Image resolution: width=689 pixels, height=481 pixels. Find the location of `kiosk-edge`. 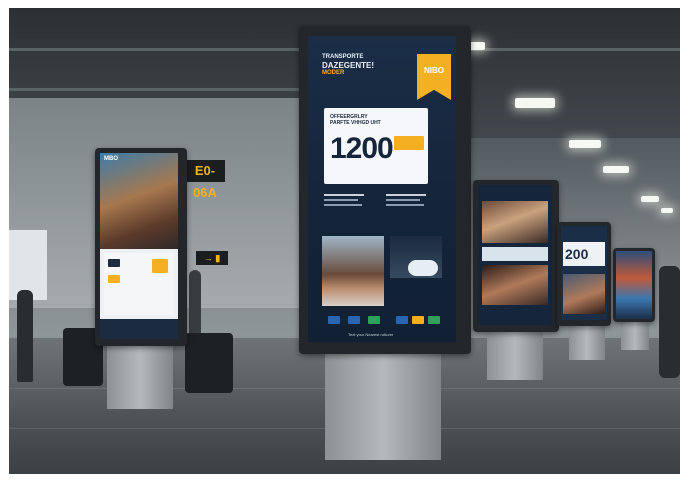

kiosk-edge is located at coordinates (669, 322).